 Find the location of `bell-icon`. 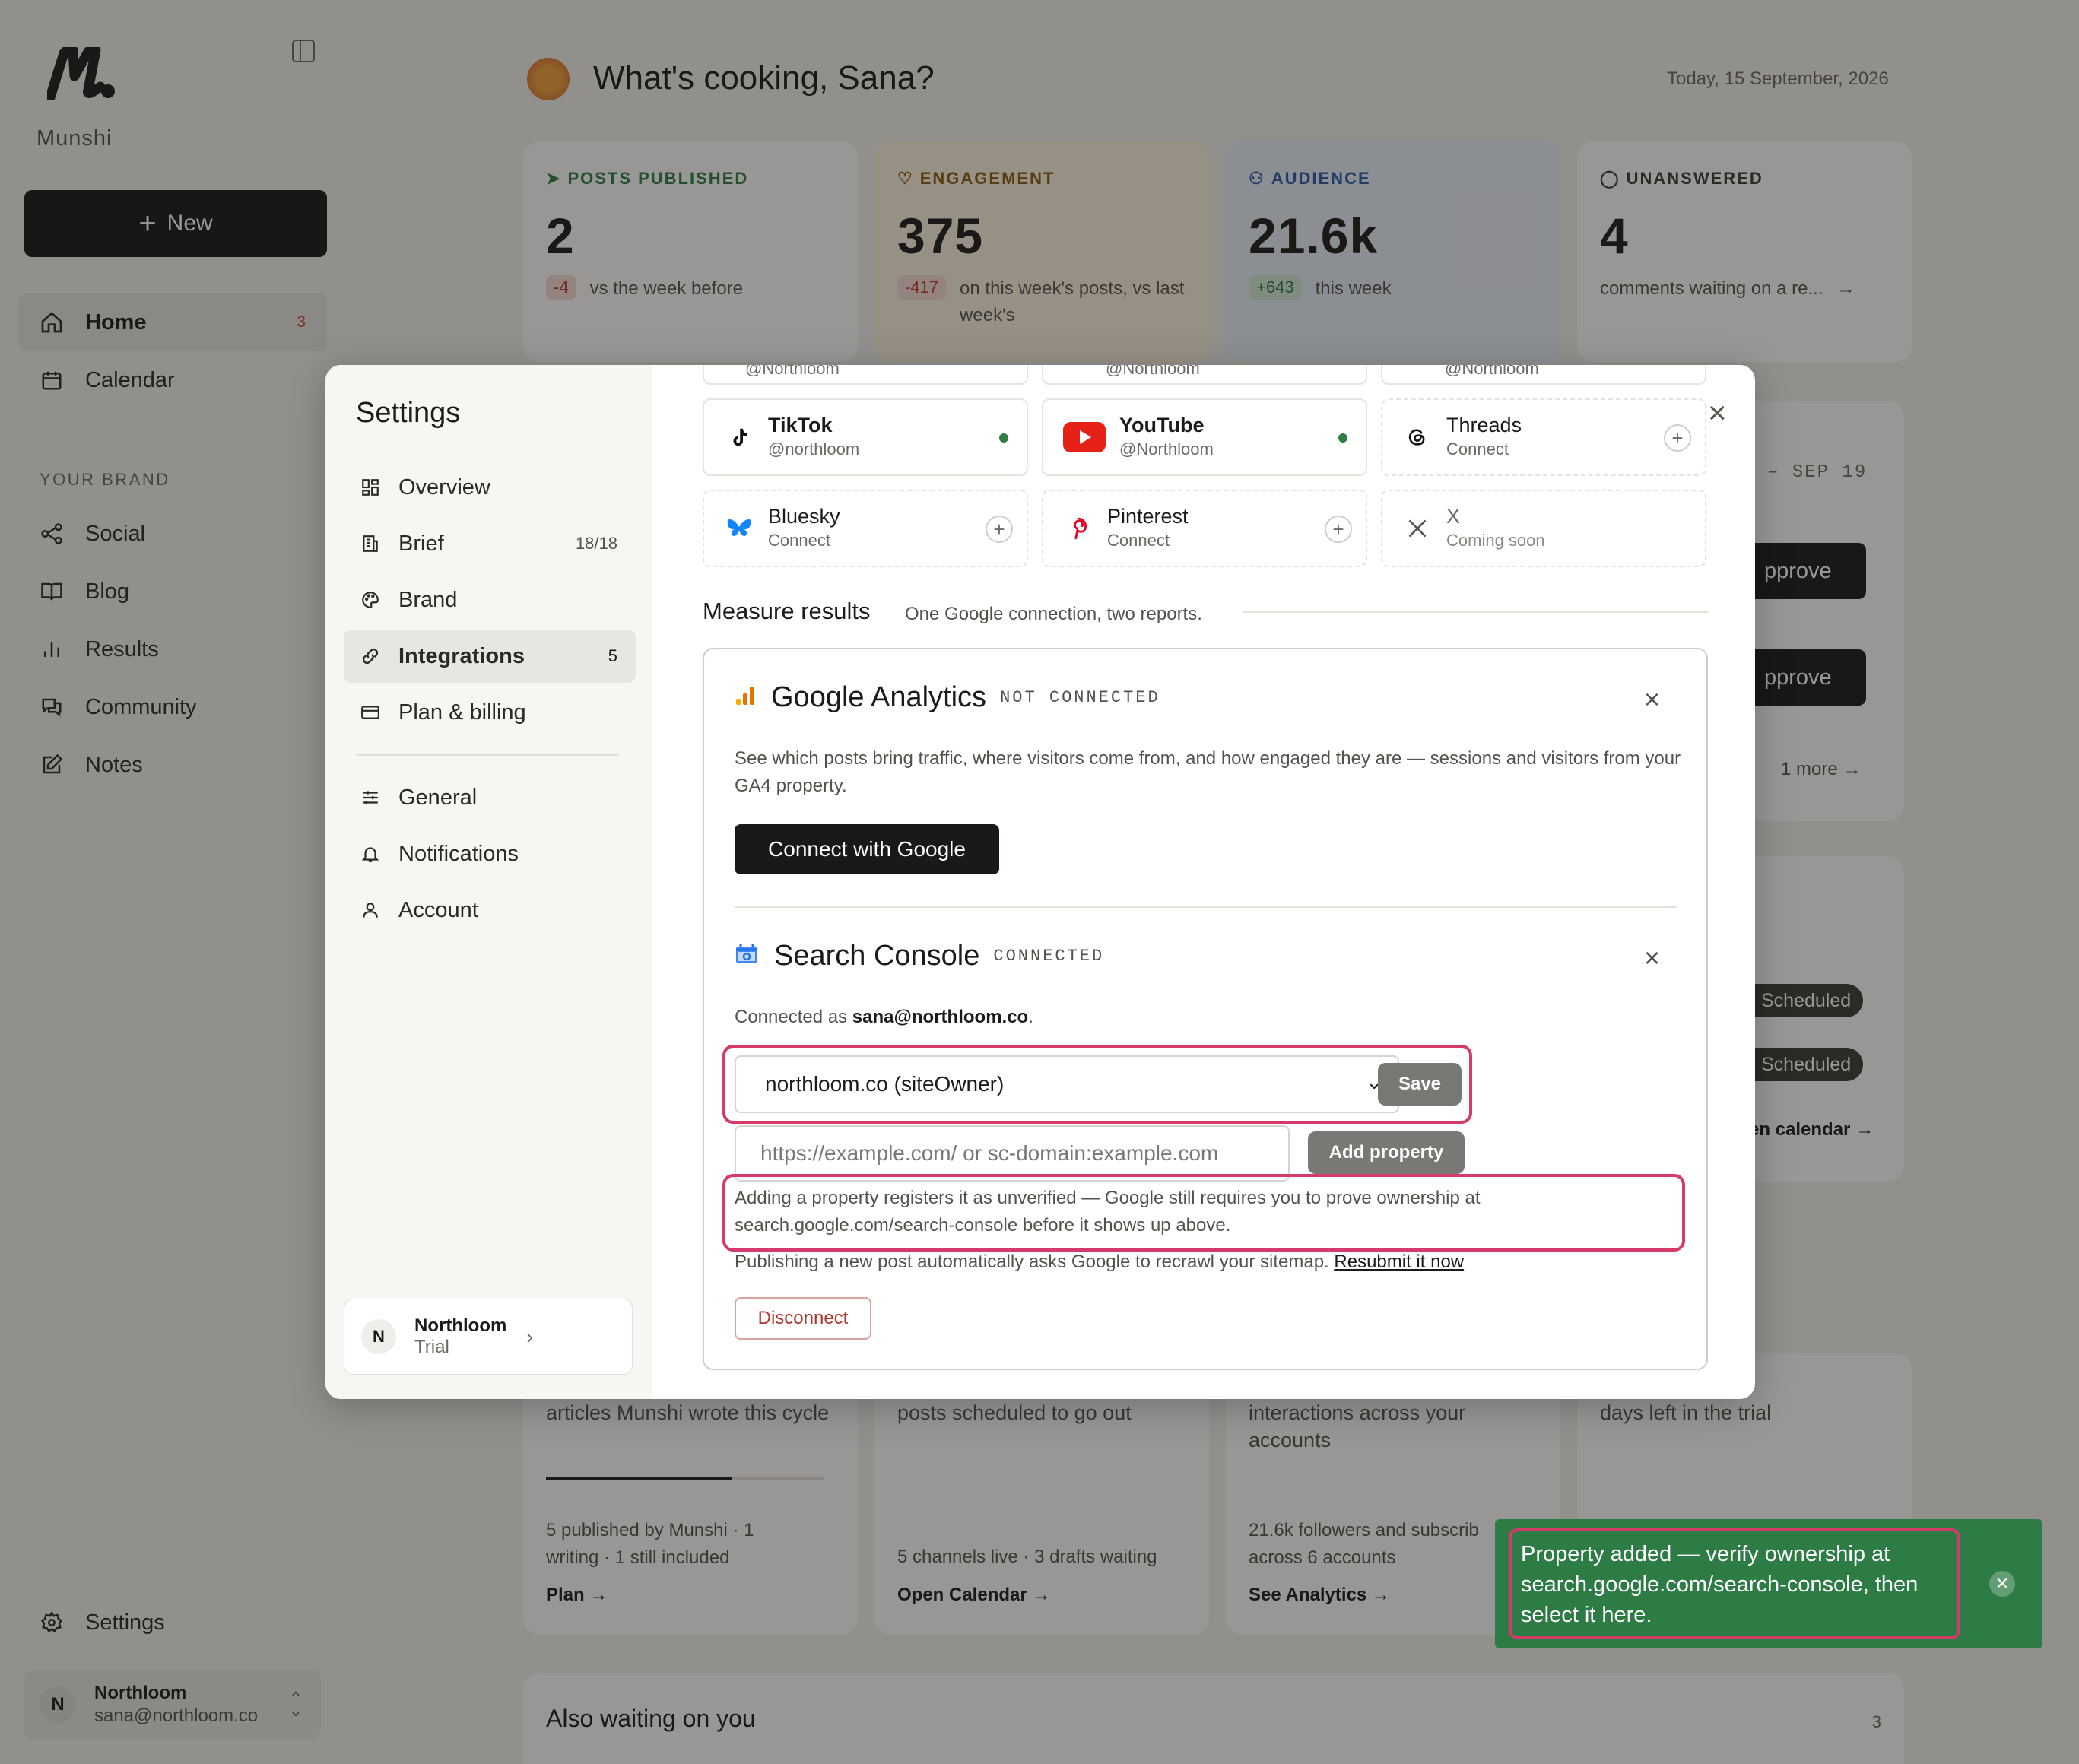

bell-icon is located at coordinates (370, 854).